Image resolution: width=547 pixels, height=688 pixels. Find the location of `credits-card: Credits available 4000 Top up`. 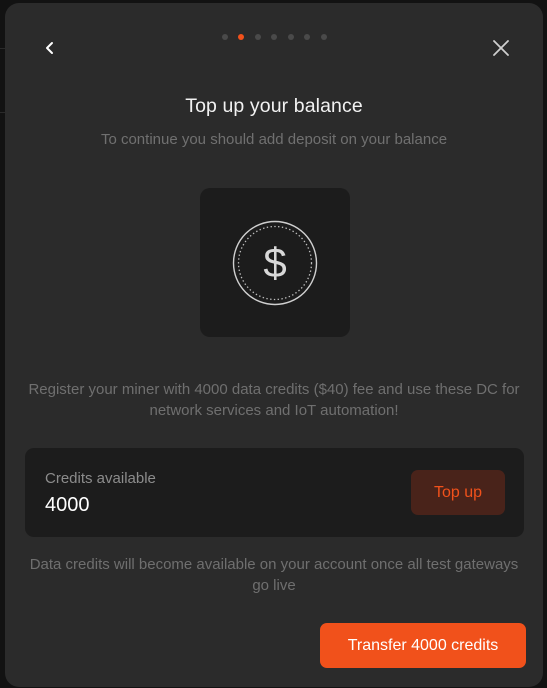

credits-card: Credits available 4000 Top up is located at coordinates (274, 492).